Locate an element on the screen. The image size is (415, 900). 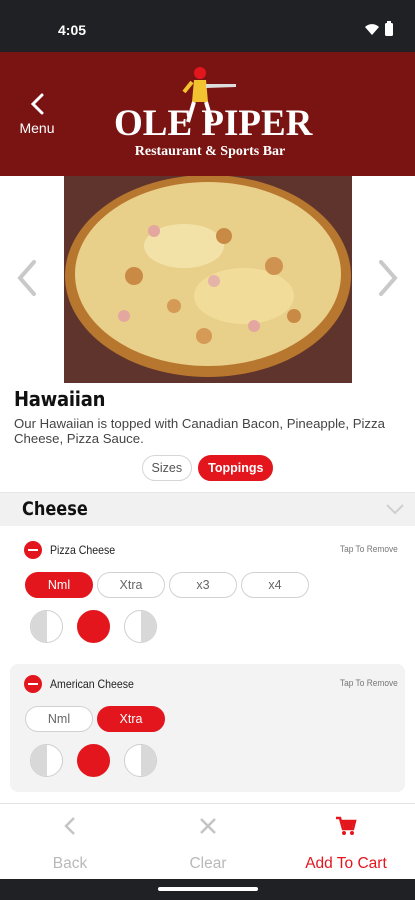
status-icons is located at coordinates (379, 28).